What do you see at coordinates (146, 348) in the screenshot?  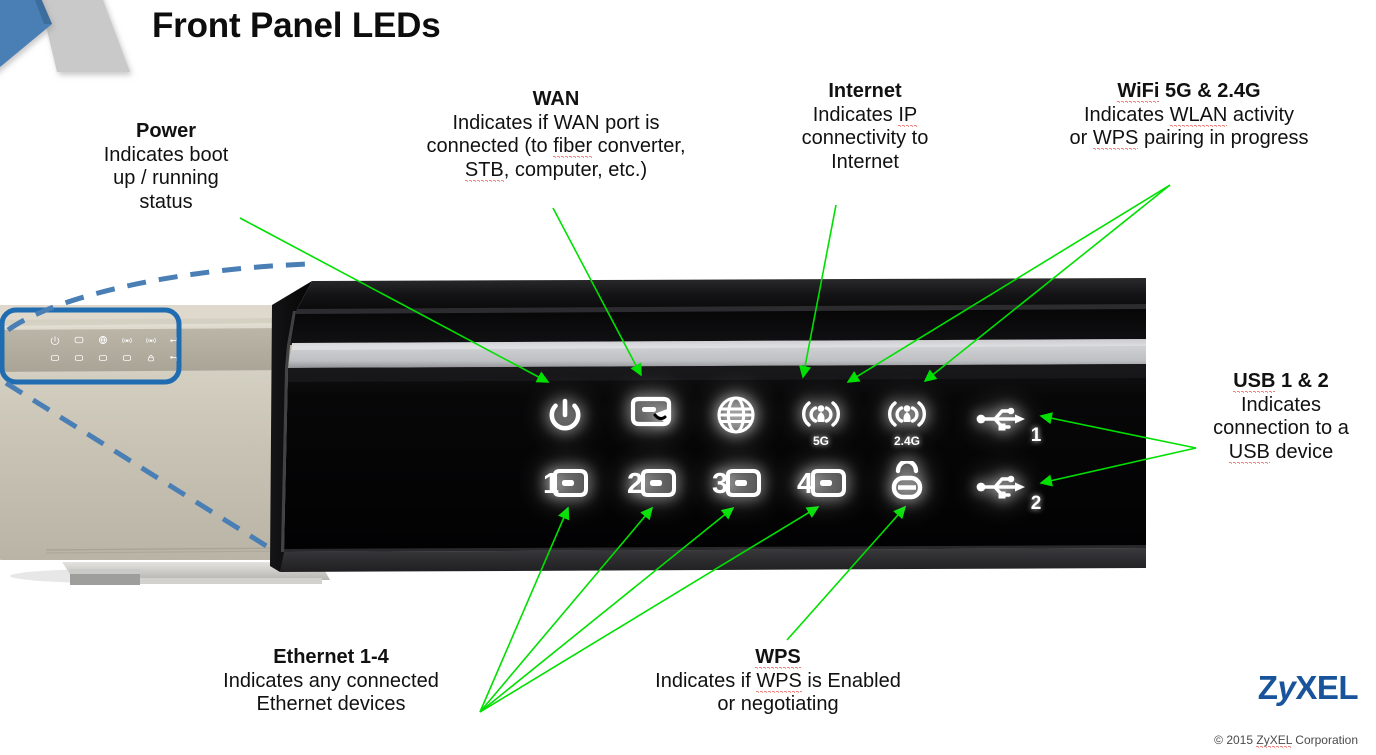 I see `router-led-band` at bounding box center [146, 348].